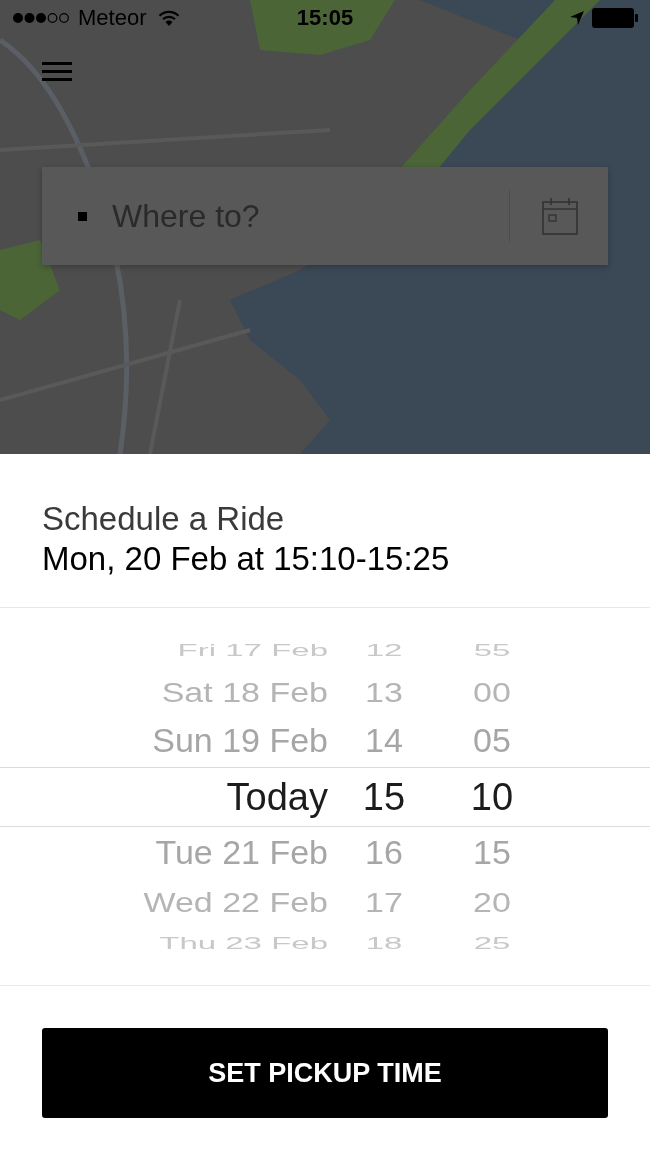 Image resolution: width=650 pixels, height=1161 pixels. Describe the element at coordinates (492, 740) in the screenshot. I see `minute-option: 05` at that location.